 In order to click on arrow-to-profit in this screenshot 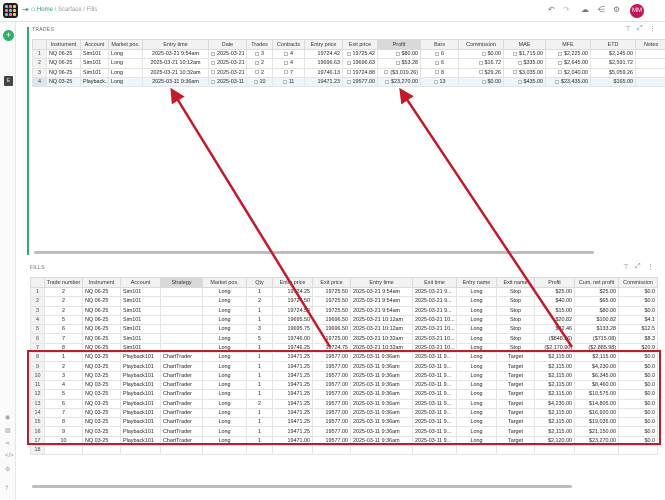, I will do `click(486, 217)`.